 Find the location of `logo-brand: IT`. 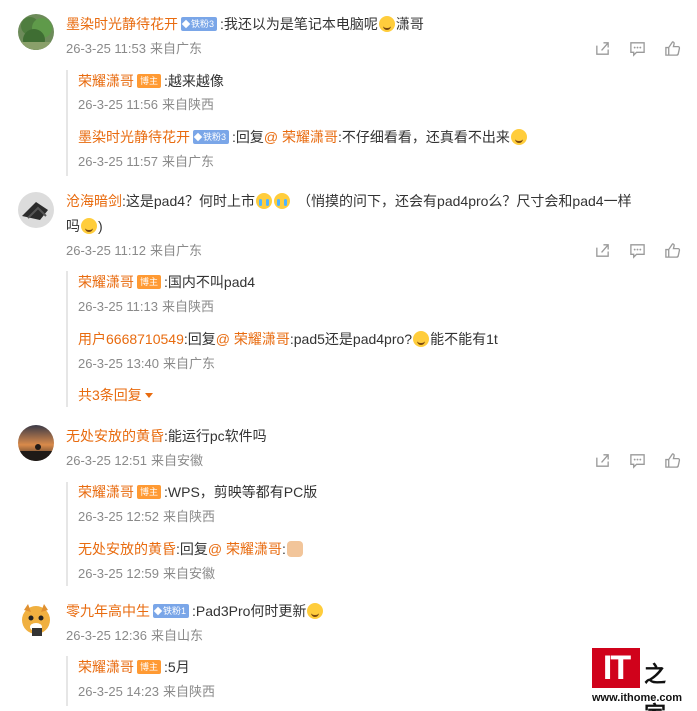

logo-brand: IT is located at coordinates (616, 668).